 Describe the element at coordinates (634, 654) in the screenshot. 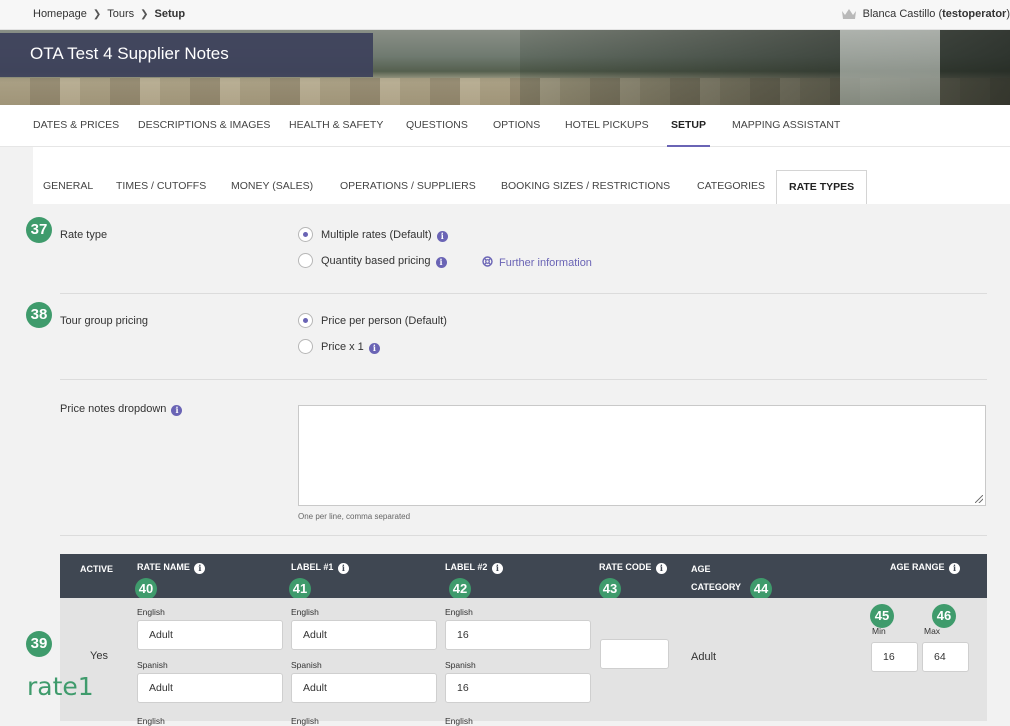

I see `rate-code-input` at that location.